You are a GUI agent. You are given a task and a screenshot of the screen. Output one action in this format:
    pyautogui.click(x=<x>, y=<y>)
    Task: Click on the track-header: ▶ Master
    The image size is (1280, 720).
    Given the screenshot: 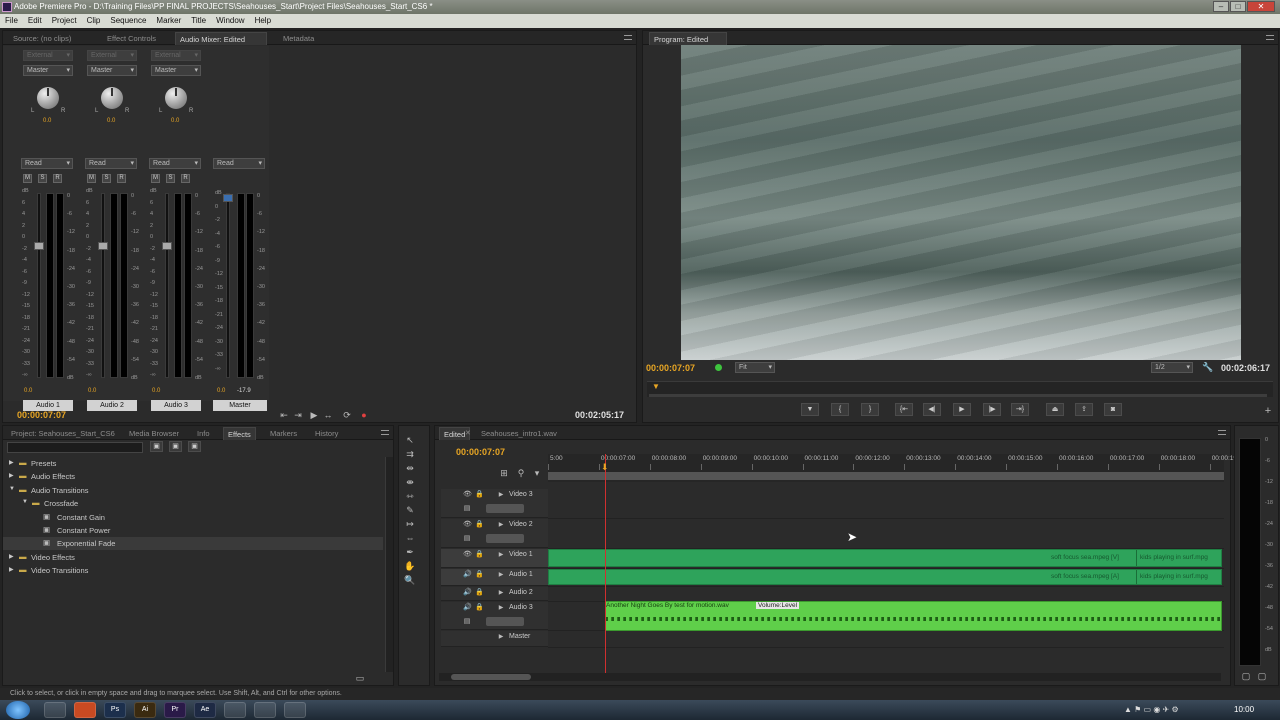 What is the action you would take?
    pyautogui.click(x=494, y=639)
    